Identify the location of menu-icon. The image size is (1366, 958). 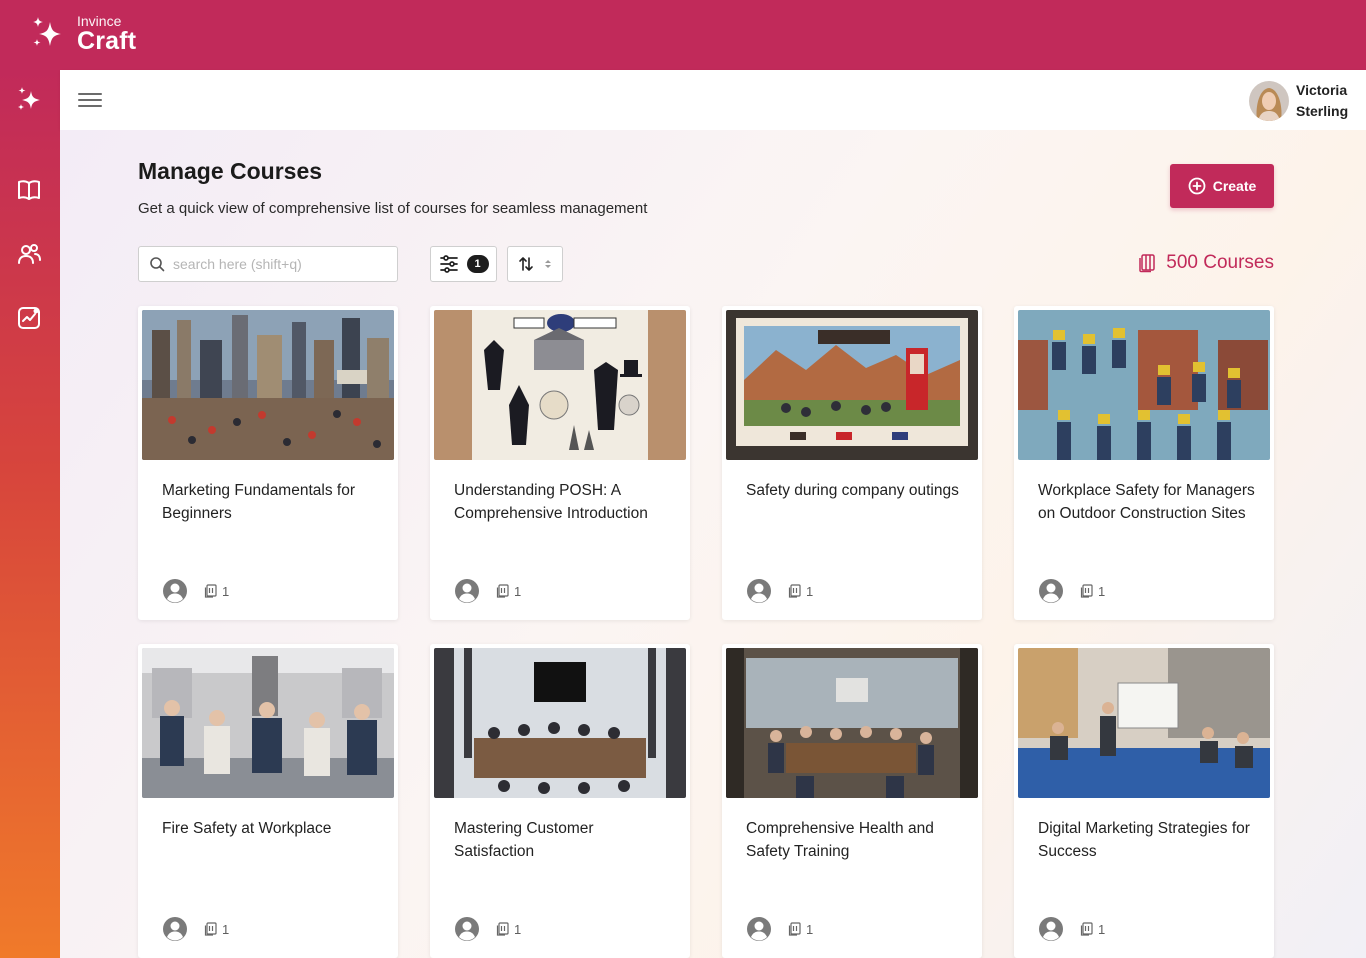
(90, 100).